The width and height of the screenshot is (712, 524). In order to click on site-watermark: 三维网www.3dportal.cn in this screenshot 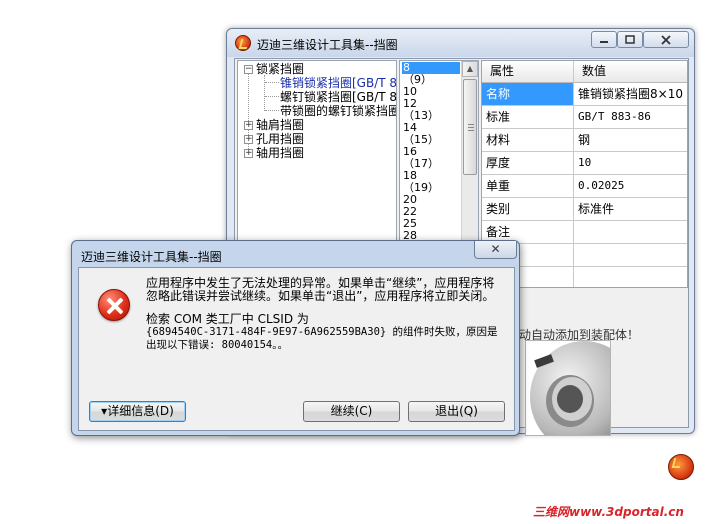, I will do `click(608, 512)`.